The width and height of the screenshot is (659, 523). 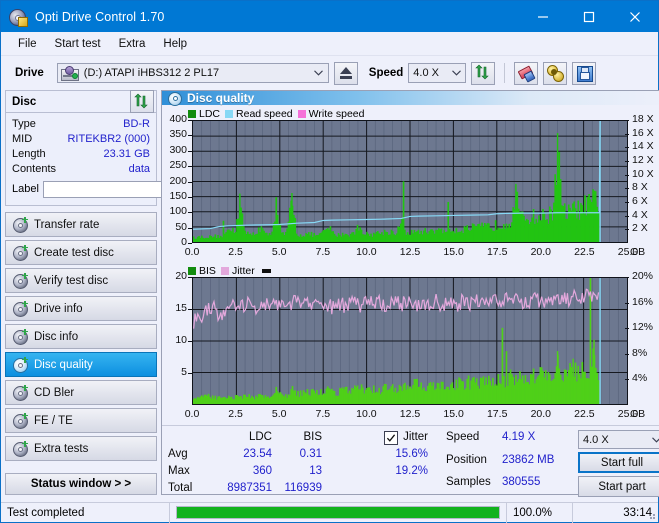 What do you see at coordinates (323, 414) in the screenshot?
I see `x-axis-label: 7.5` at bounding box center [323, 414].